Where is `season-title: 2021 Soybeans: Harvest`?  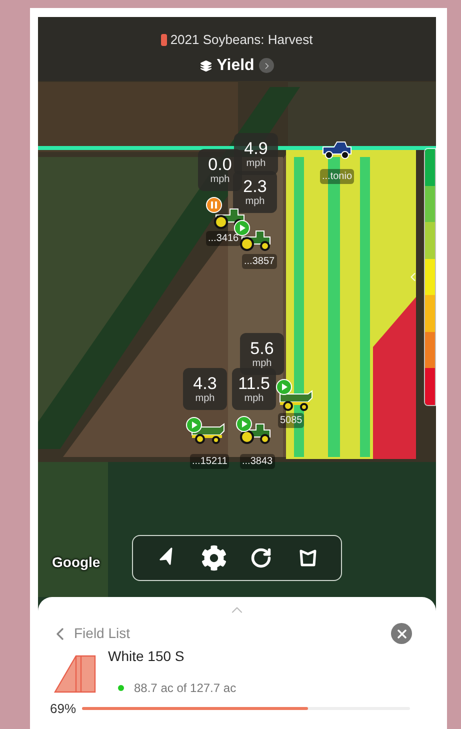
season-title: 2021 Soybeans: Harvest is located at coordinates (241, 40).